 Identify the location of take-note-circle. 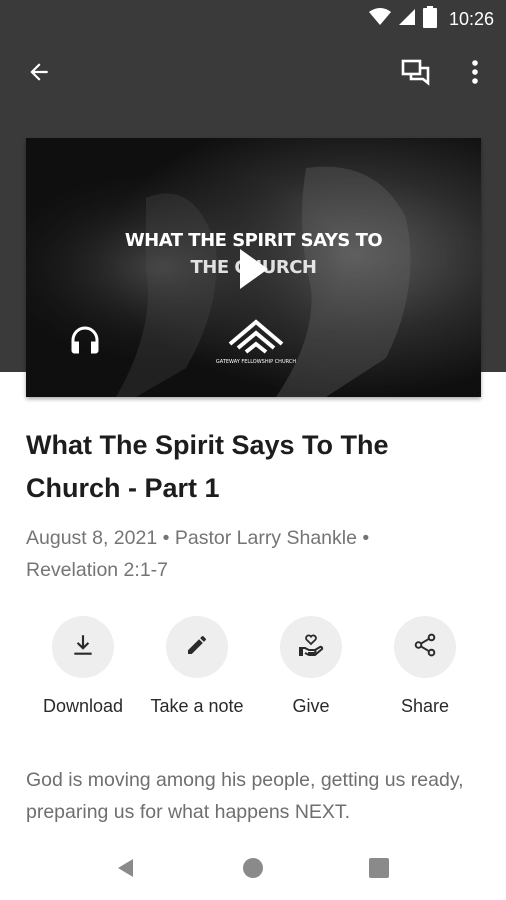
(197, 647).